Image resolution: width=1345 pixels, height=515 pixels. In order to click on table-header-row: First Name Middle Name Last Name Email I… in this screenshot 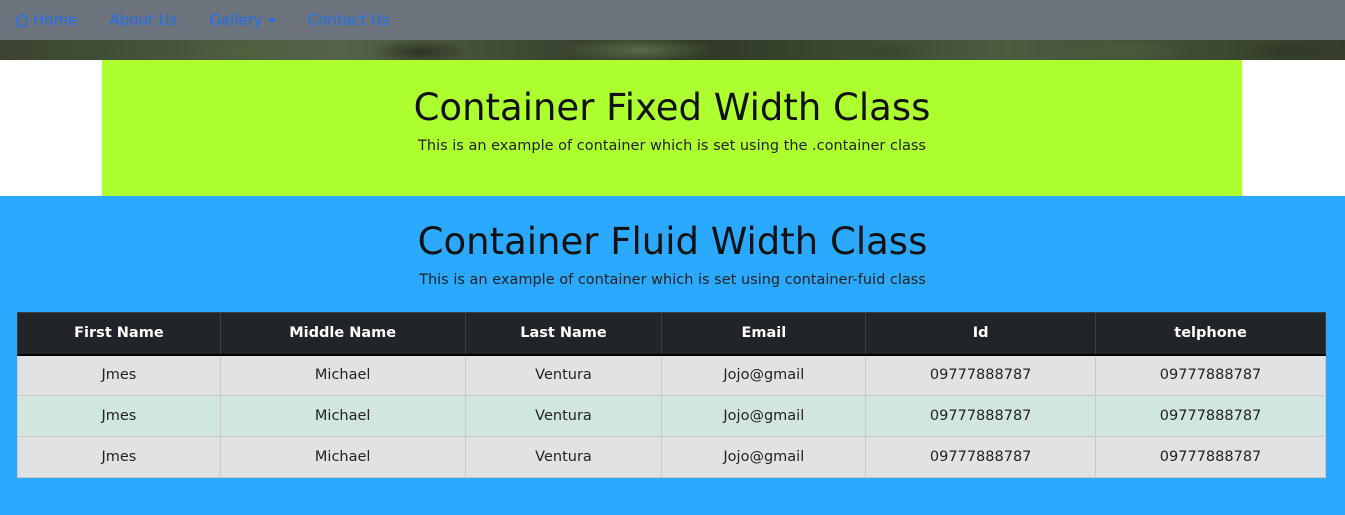, I will do `click(671, 334)`.